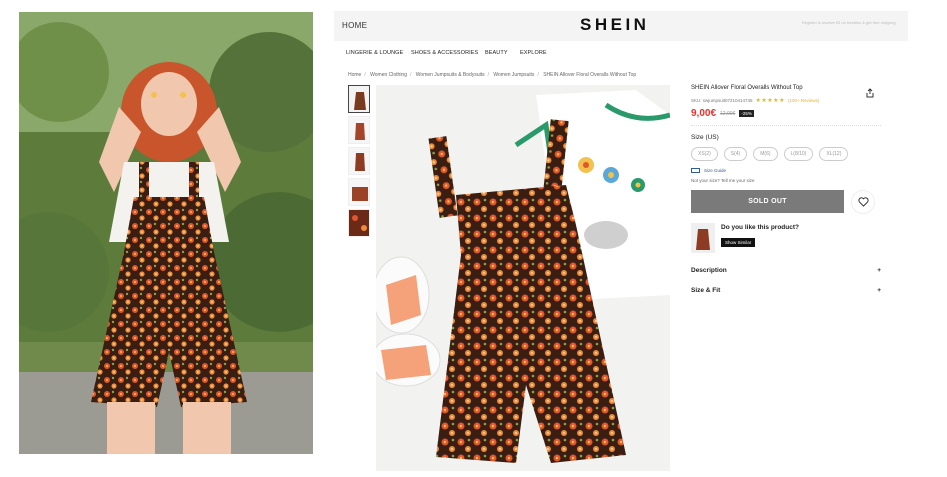 This screenshot has width=947, height=477. Describe the element at coordinates (705, 137) in the screenshot. I see `size-label: Size (US)` at that location.